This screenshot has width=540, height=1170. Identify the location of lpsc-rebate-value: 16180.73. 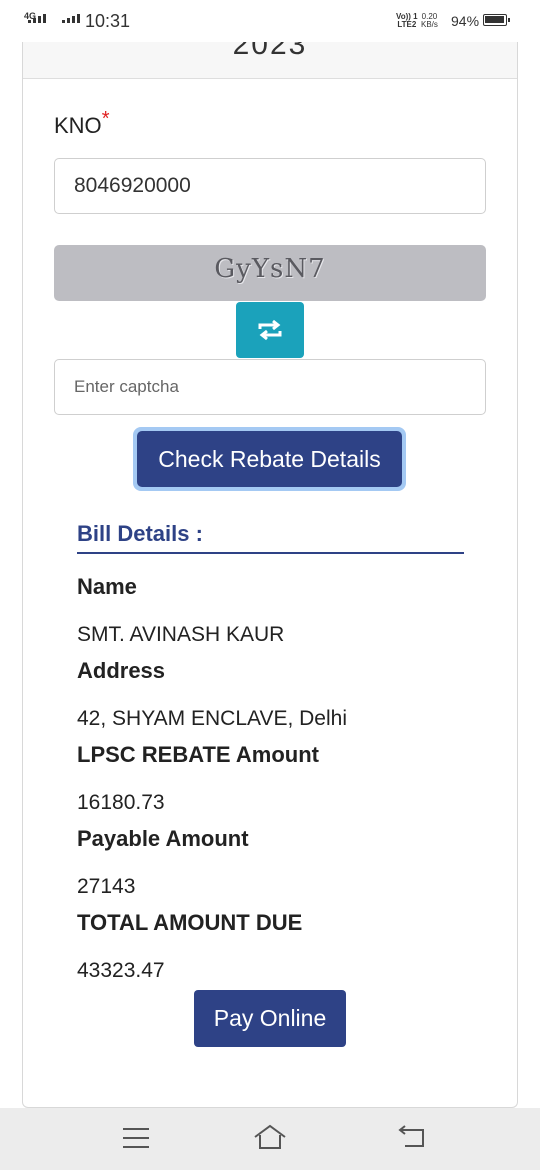
(121, 802).